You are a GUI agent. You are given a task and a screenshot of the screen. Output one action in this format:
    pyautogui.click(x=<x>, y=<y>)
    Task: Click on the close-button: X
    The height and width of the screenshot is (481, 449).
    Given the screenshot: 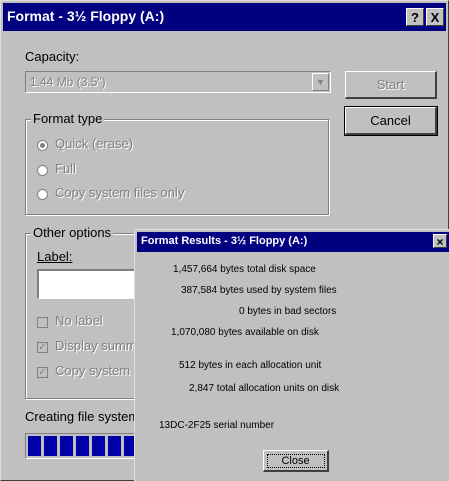 What is the action you would take?
    pyautogui.click(x=435, y=17)
    